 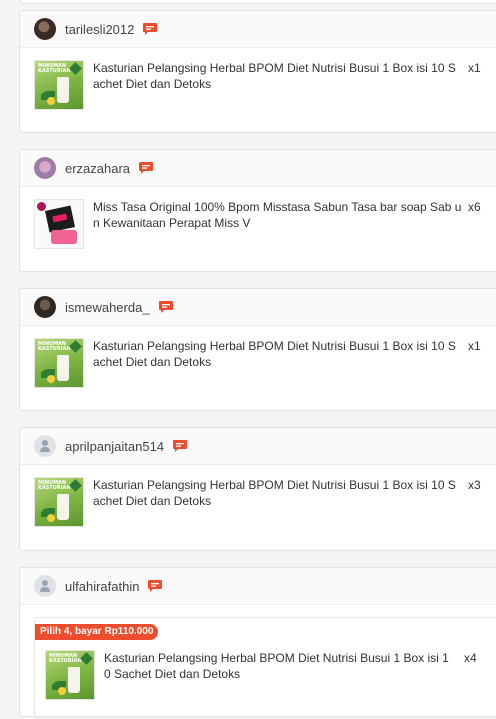 What do you see at coordinates (258, 2) in the screenshot?
I see `previous-order-card` at bounding box center [258, 2].